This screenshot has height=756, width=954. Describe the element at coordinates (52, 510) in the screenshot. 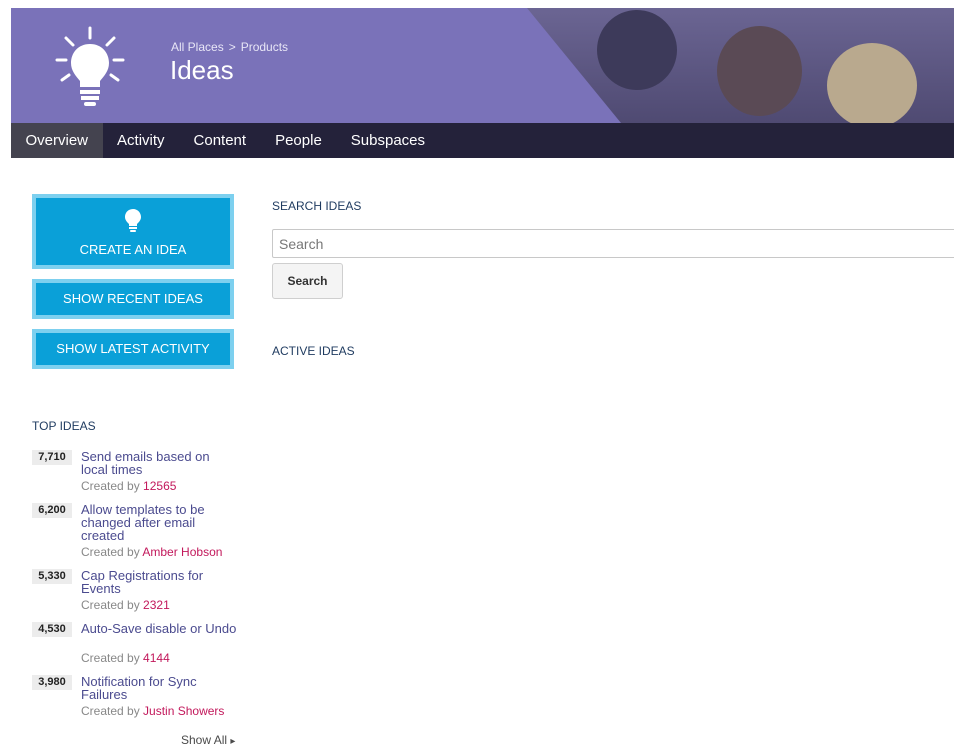

I see `vote-count: 6,200` at that location.